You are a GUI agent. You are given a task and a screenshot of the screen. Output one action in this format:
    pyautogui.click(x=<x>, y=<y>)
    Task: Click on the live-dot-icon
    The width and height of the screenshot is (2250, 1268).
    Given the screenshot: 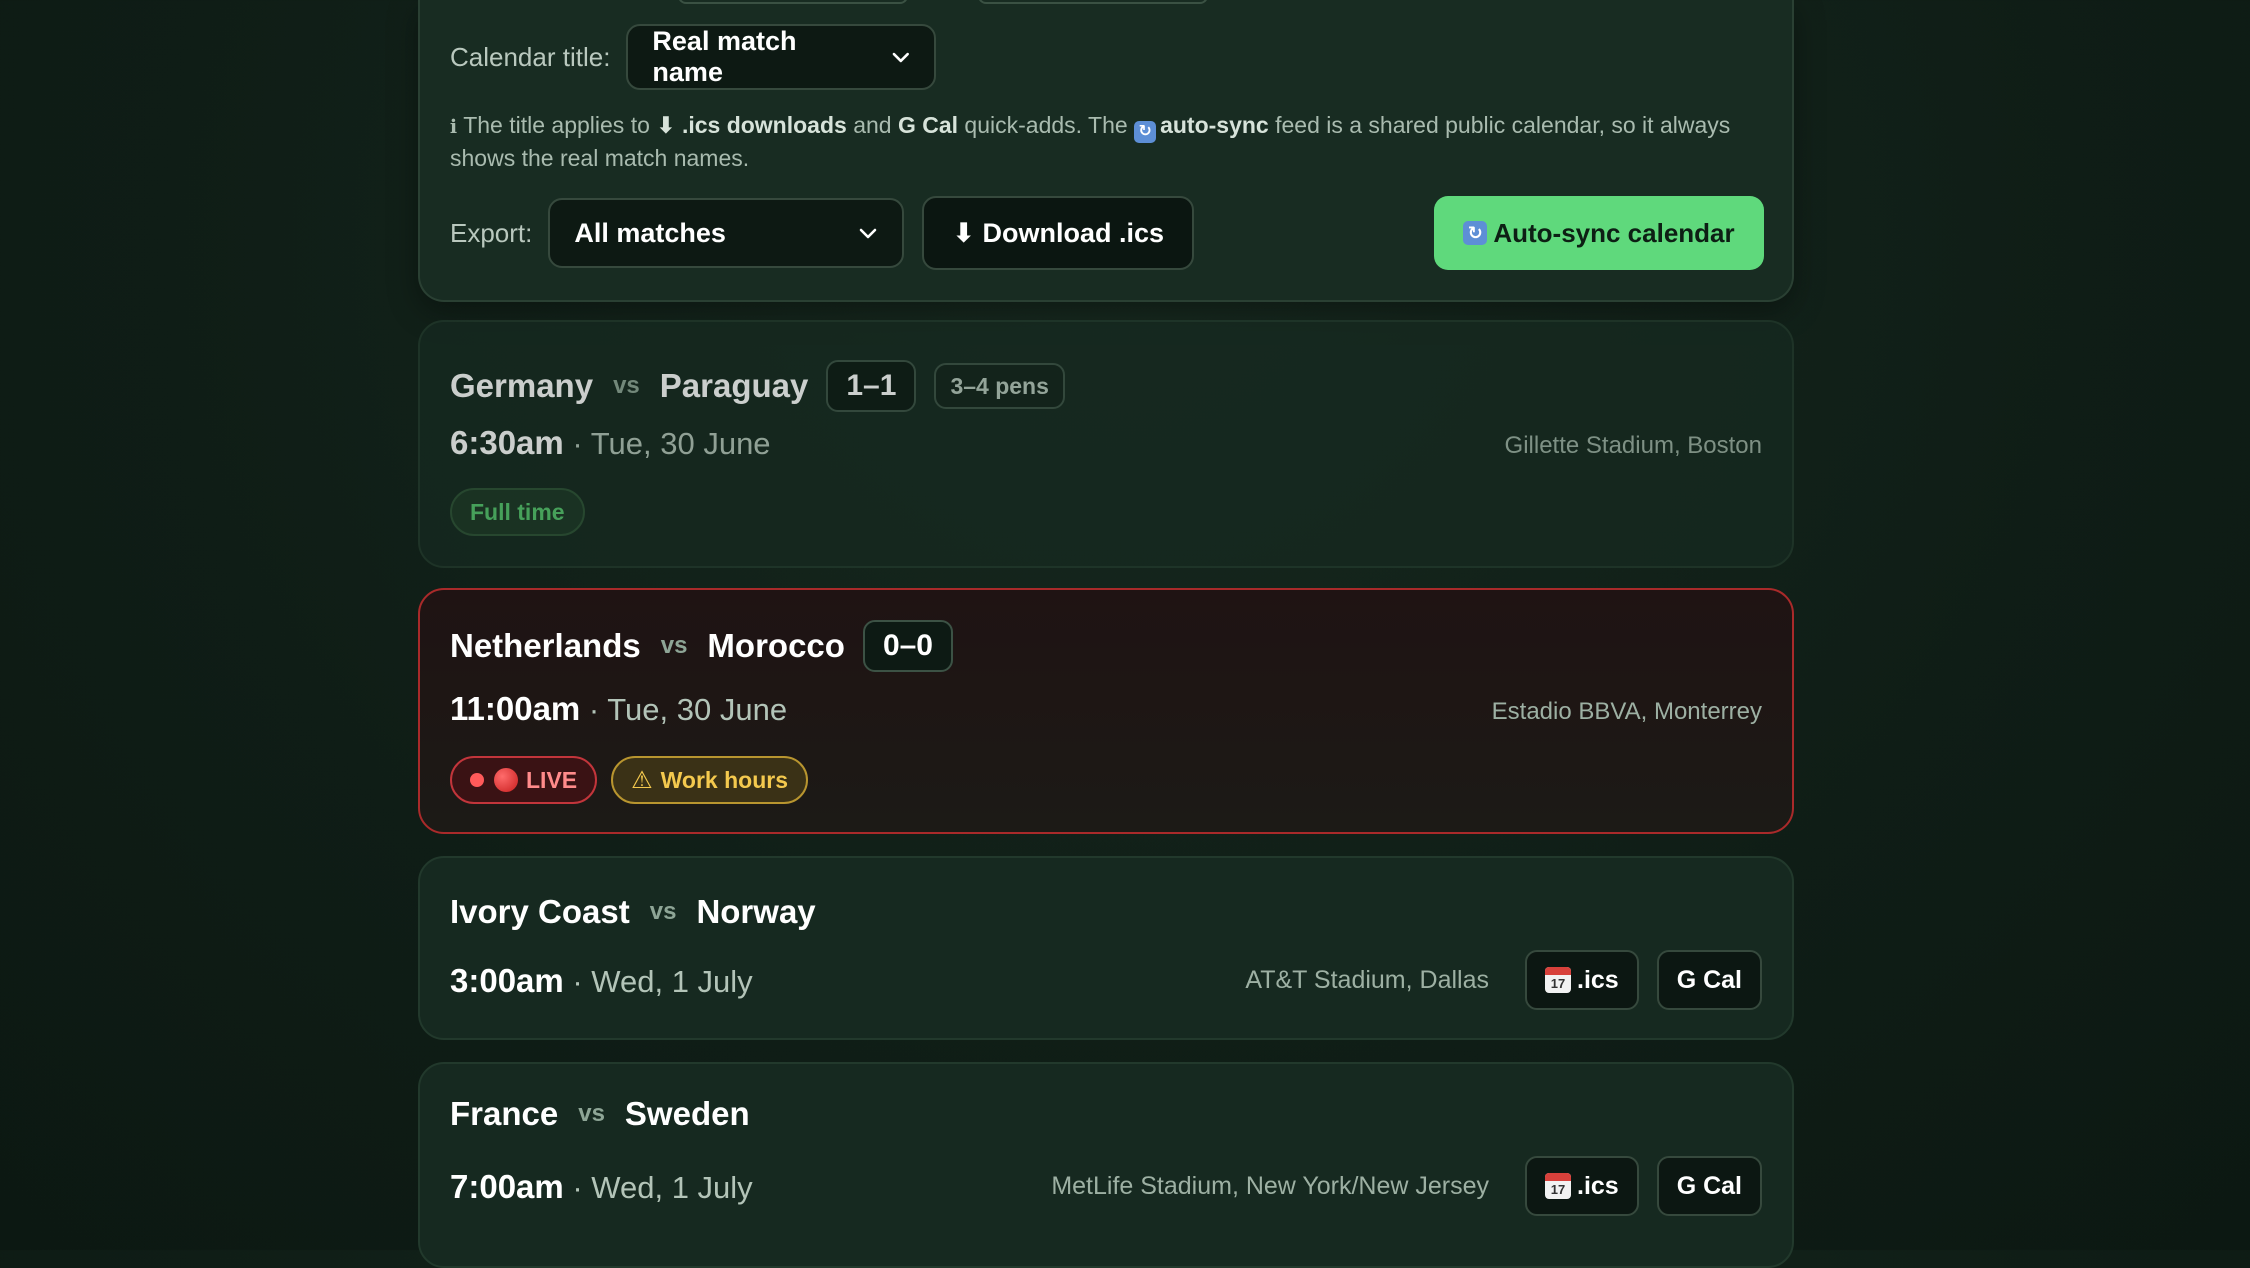 What is the action you would take?
    pyautogui.click(x=477, y=780)
    